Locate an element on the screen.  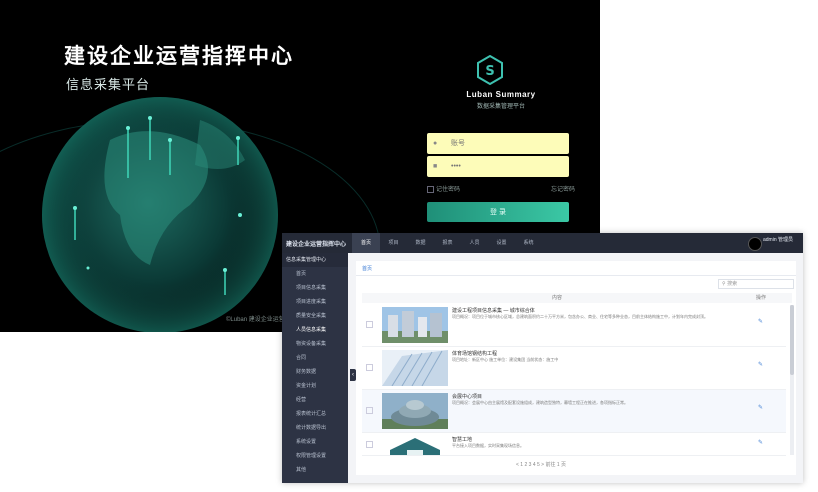
checkbox-icon is located at coordinates (430, 189).